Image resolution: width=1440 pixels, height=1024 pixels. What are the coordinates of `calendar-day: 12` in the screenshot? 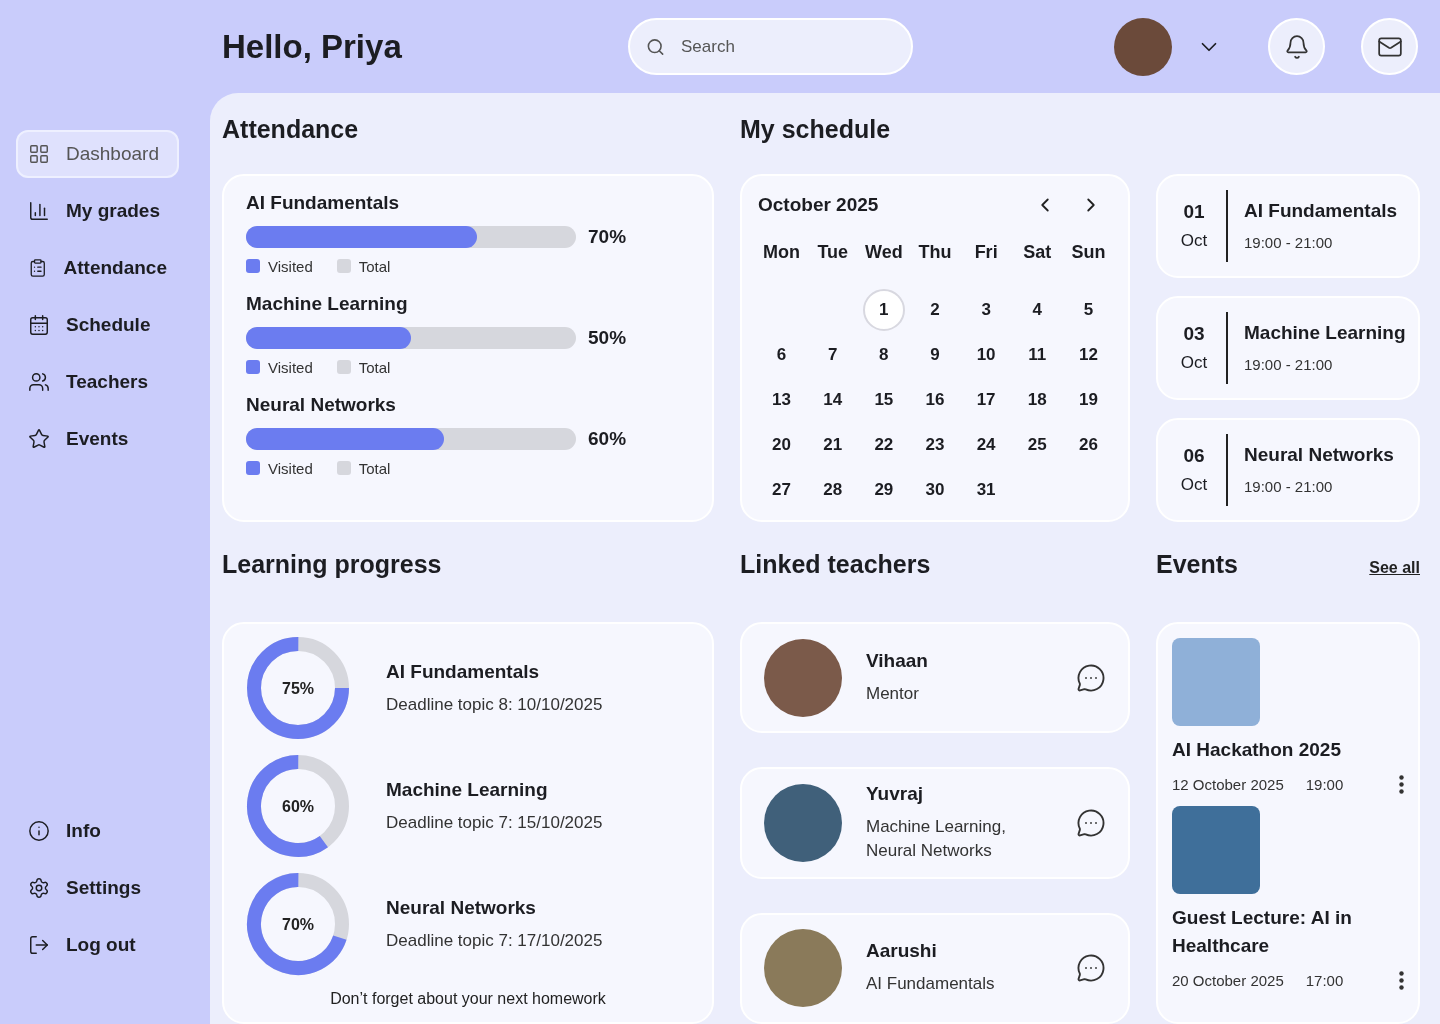 It's located at (1088, 355).